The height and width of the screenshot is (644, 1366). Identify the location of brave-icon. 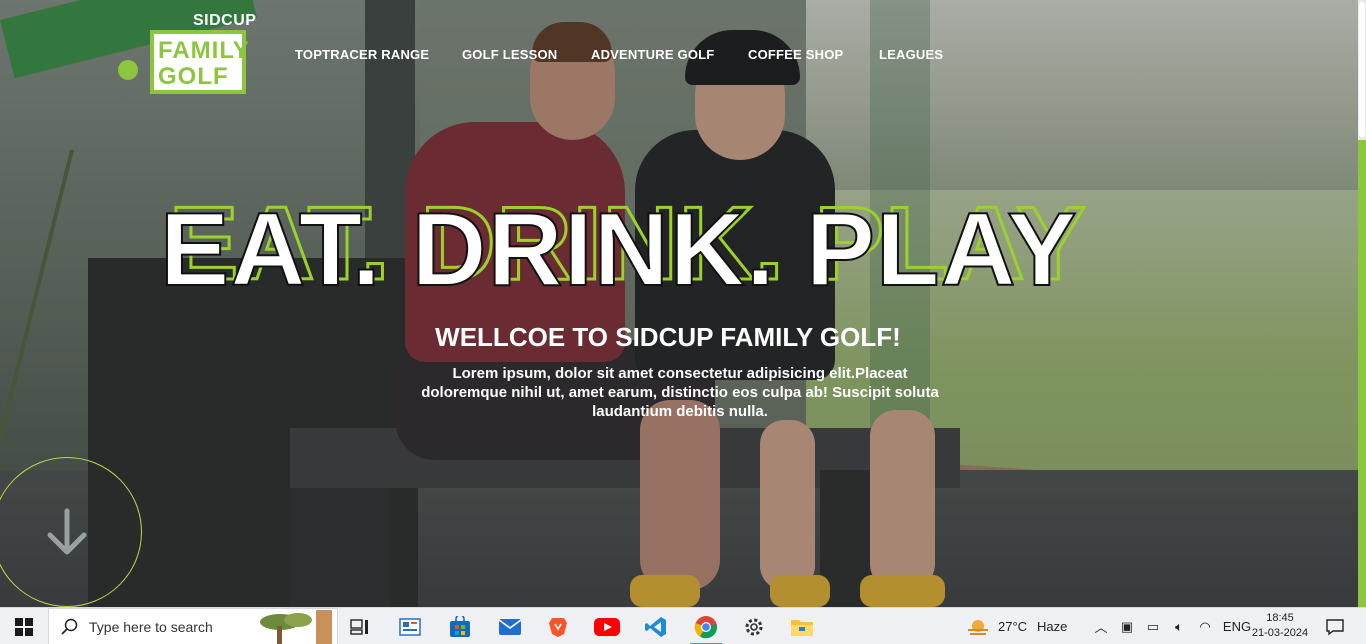
(558, 627).